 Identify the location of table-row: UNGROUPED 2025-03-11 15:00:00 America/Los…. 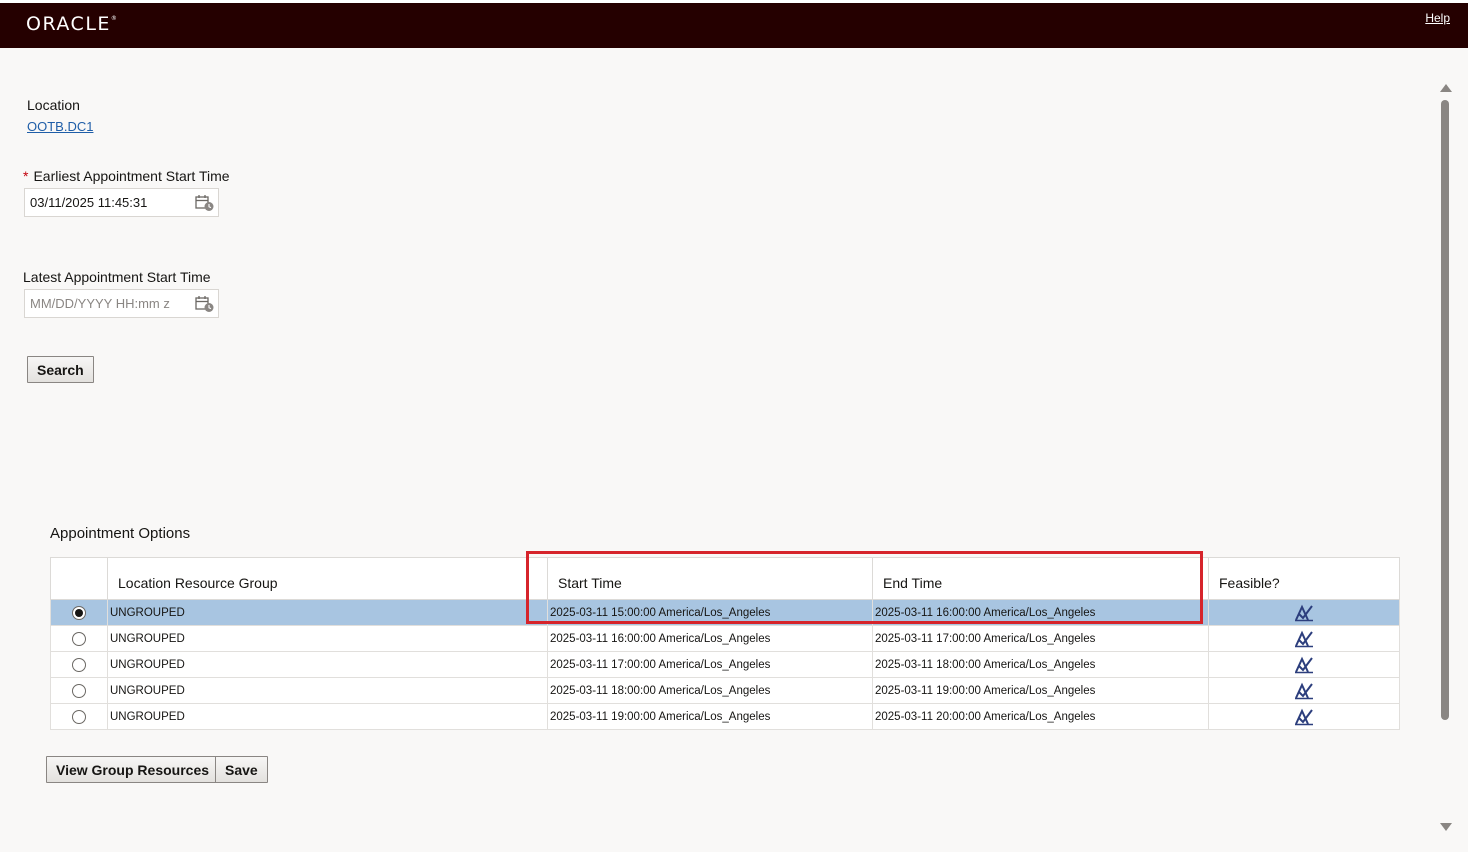
(725, 612).